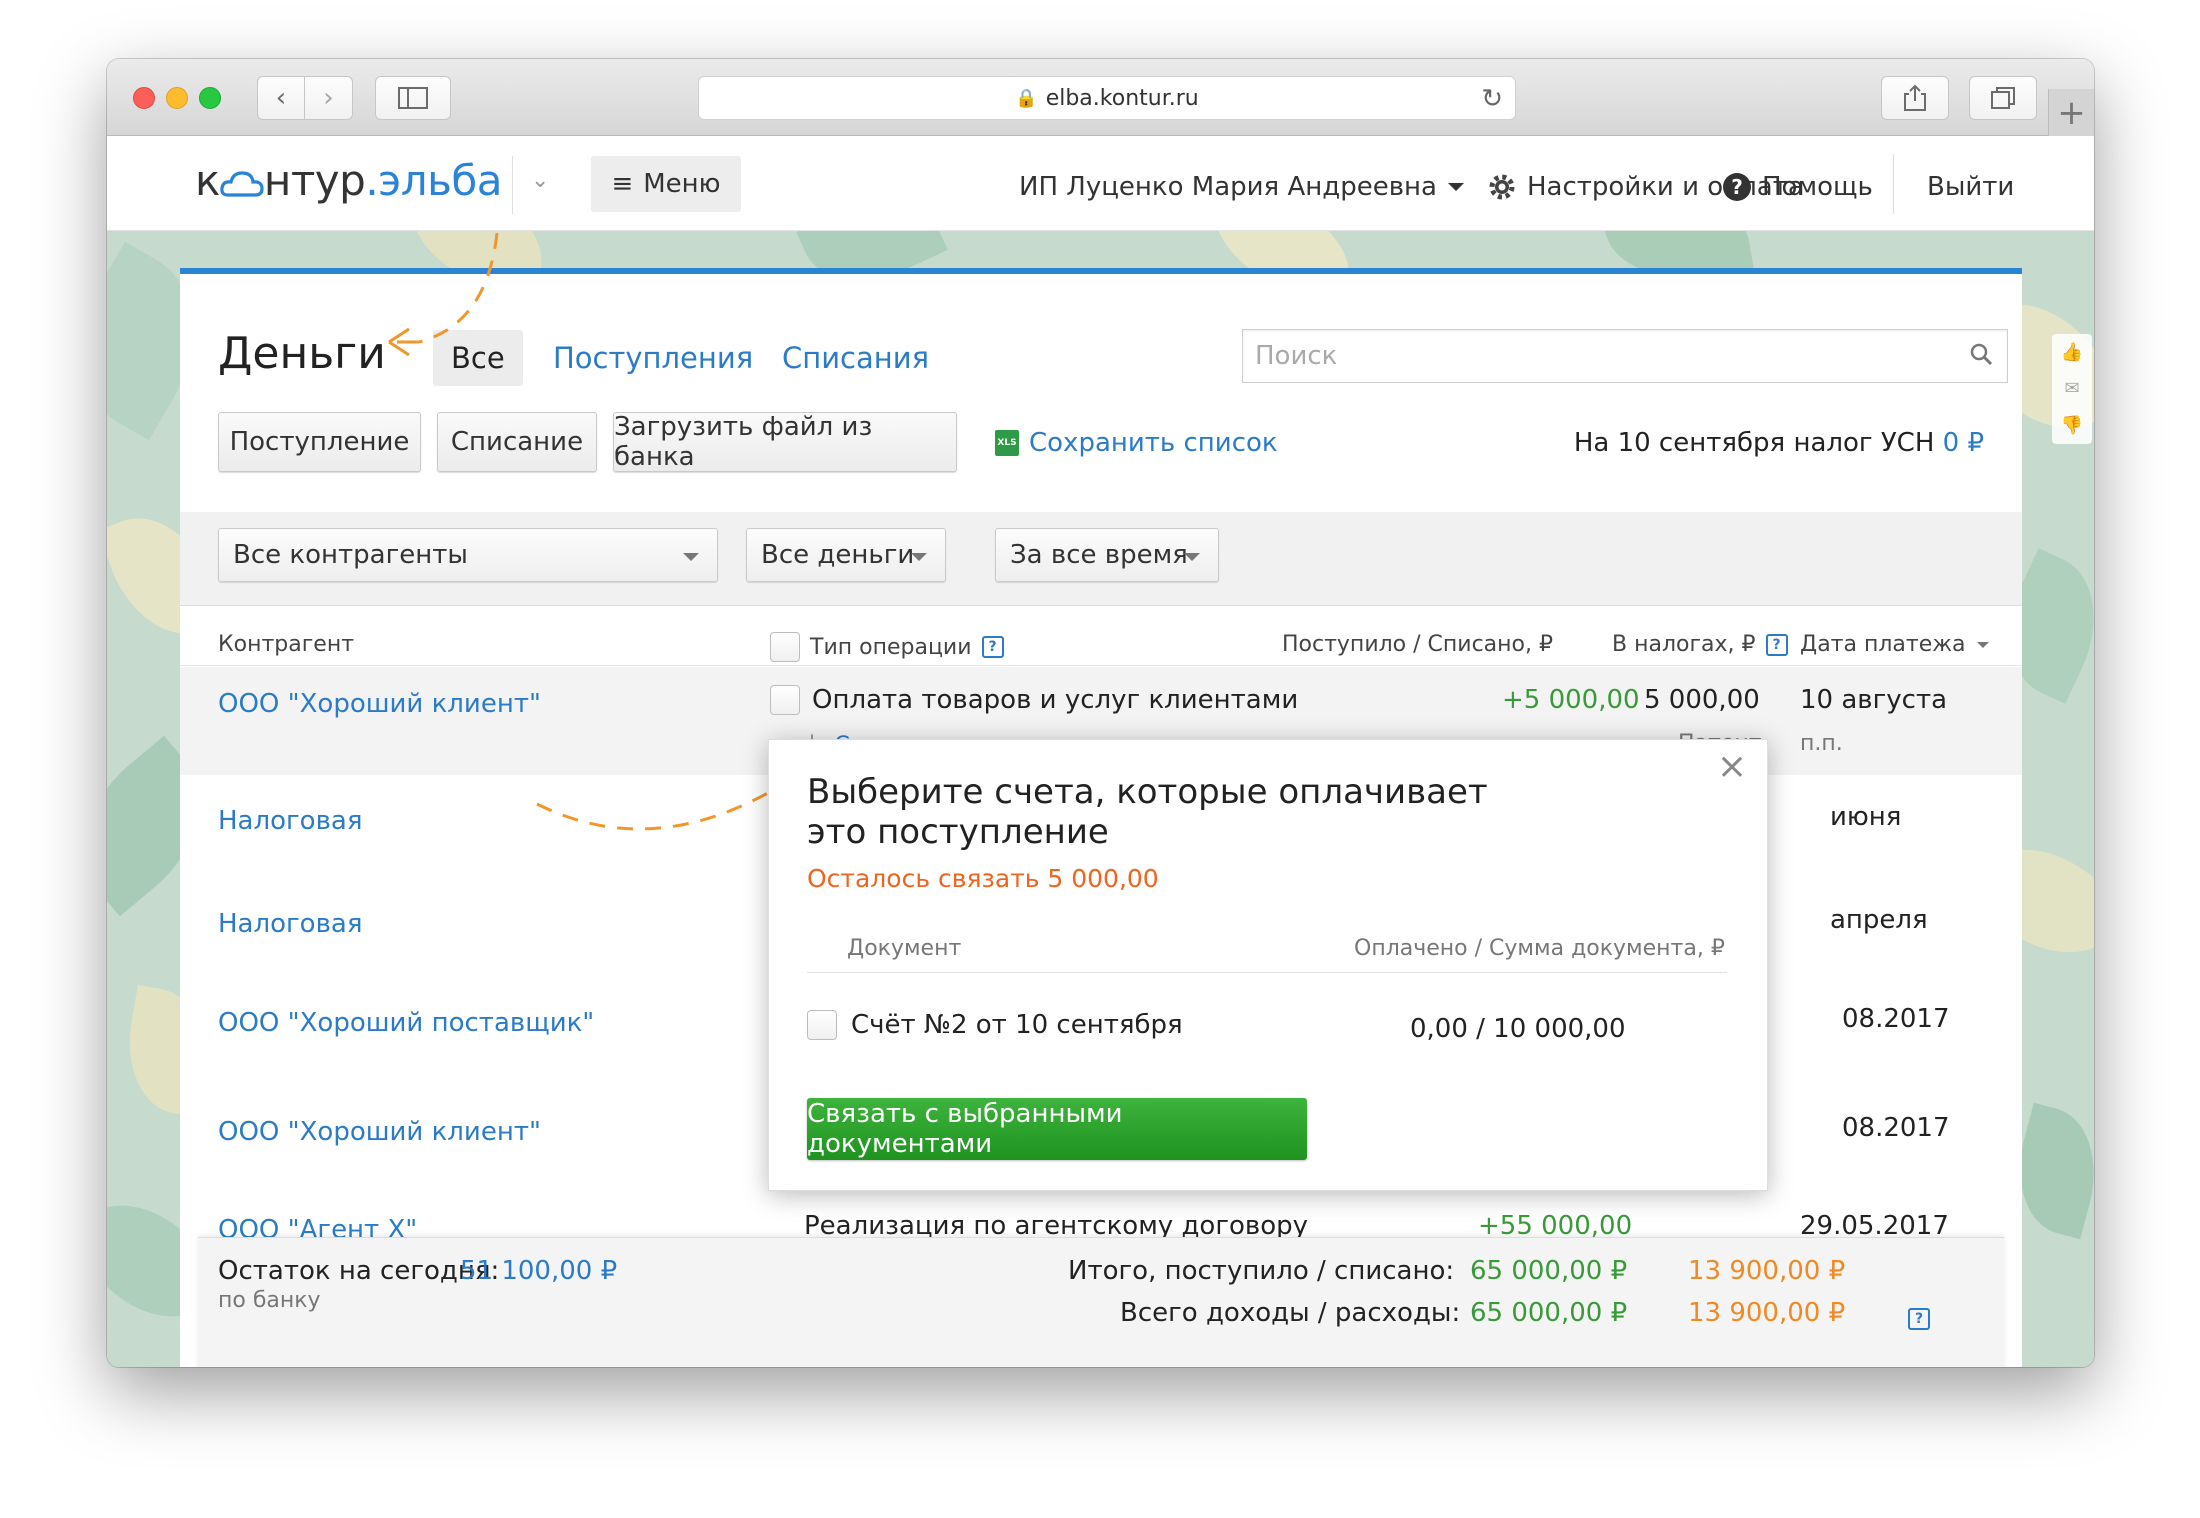  Describe the element at coordinates (1539, 948) in the screenshot. I see `popup-col-paid: Оплачено / Сумма документа, ₽` at that location.